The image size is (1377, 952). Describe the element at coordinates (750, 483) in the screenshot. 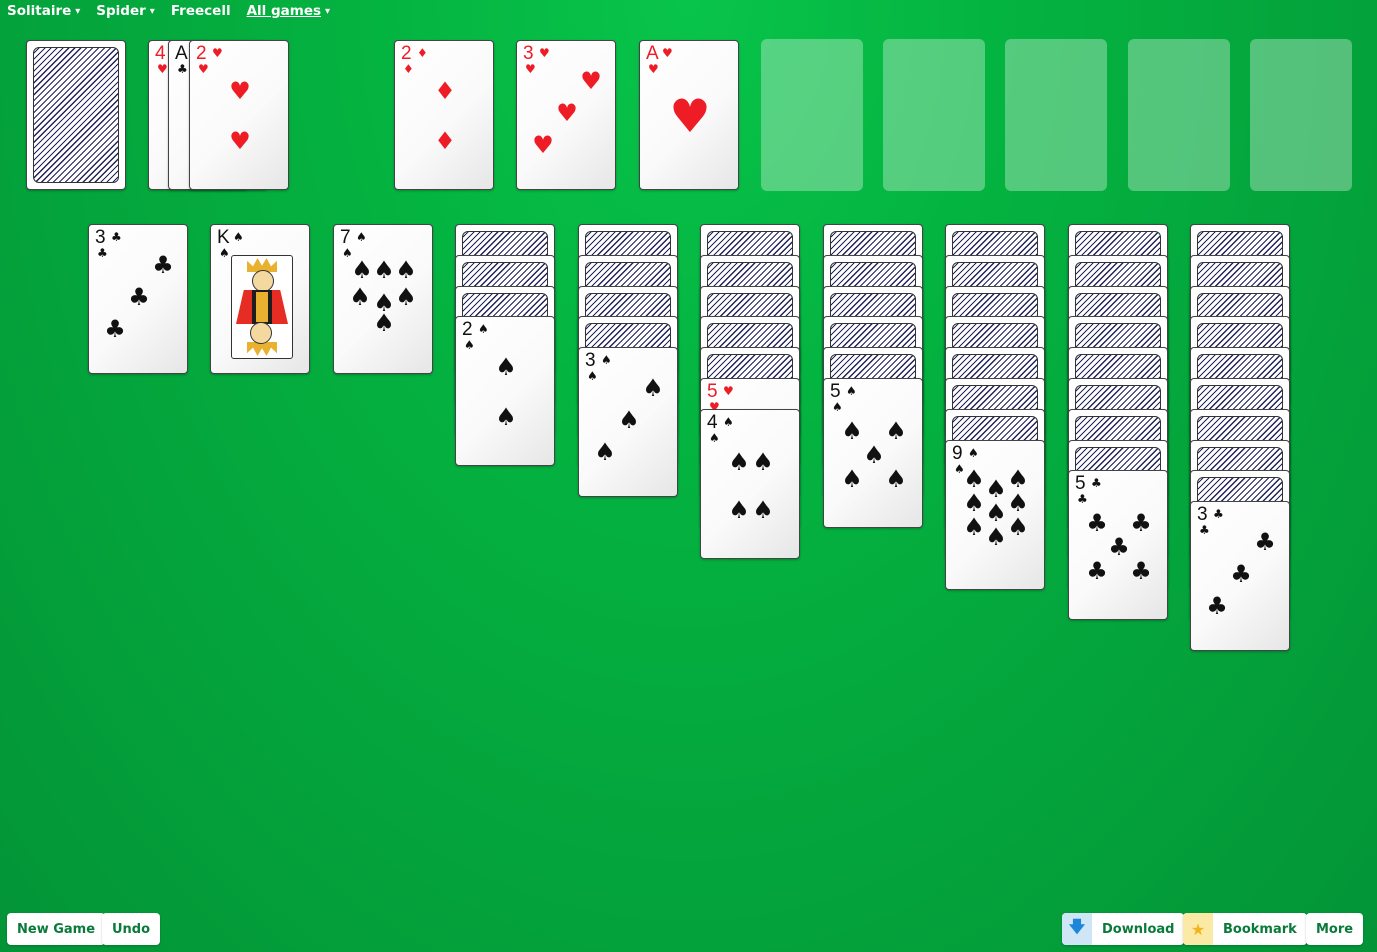

I see `card-4-of-spades: 4 ♠ ♠ ♠ ♠ ♠ ♠` at that location.